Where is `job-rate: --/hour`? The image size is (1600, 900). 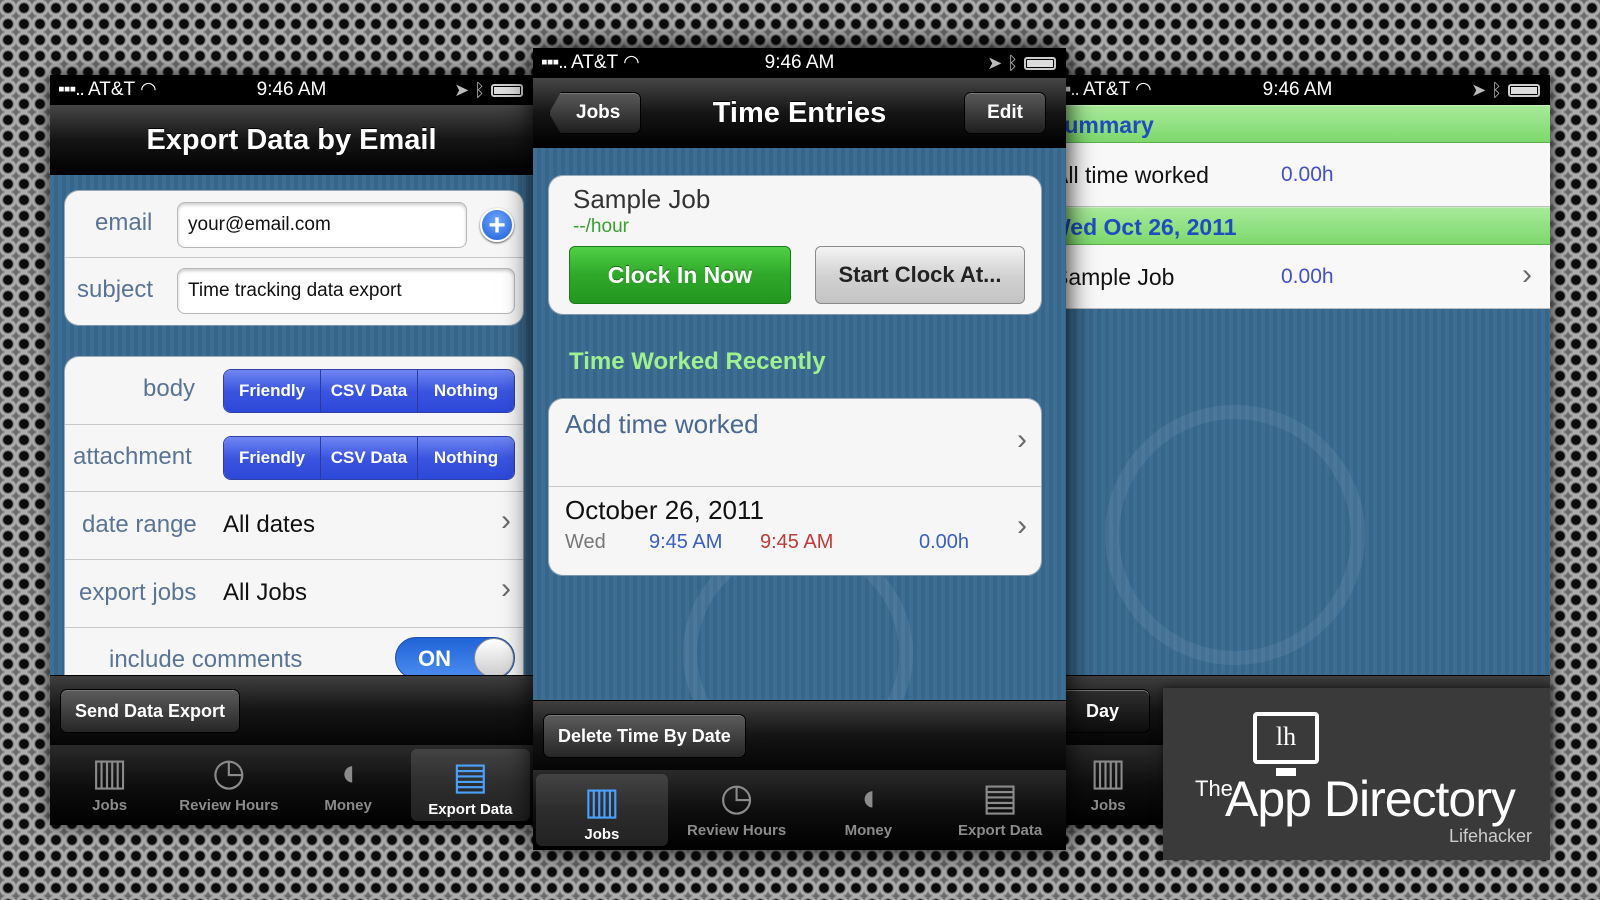 job-rate: --/hour is located at coordinates (601, 226).